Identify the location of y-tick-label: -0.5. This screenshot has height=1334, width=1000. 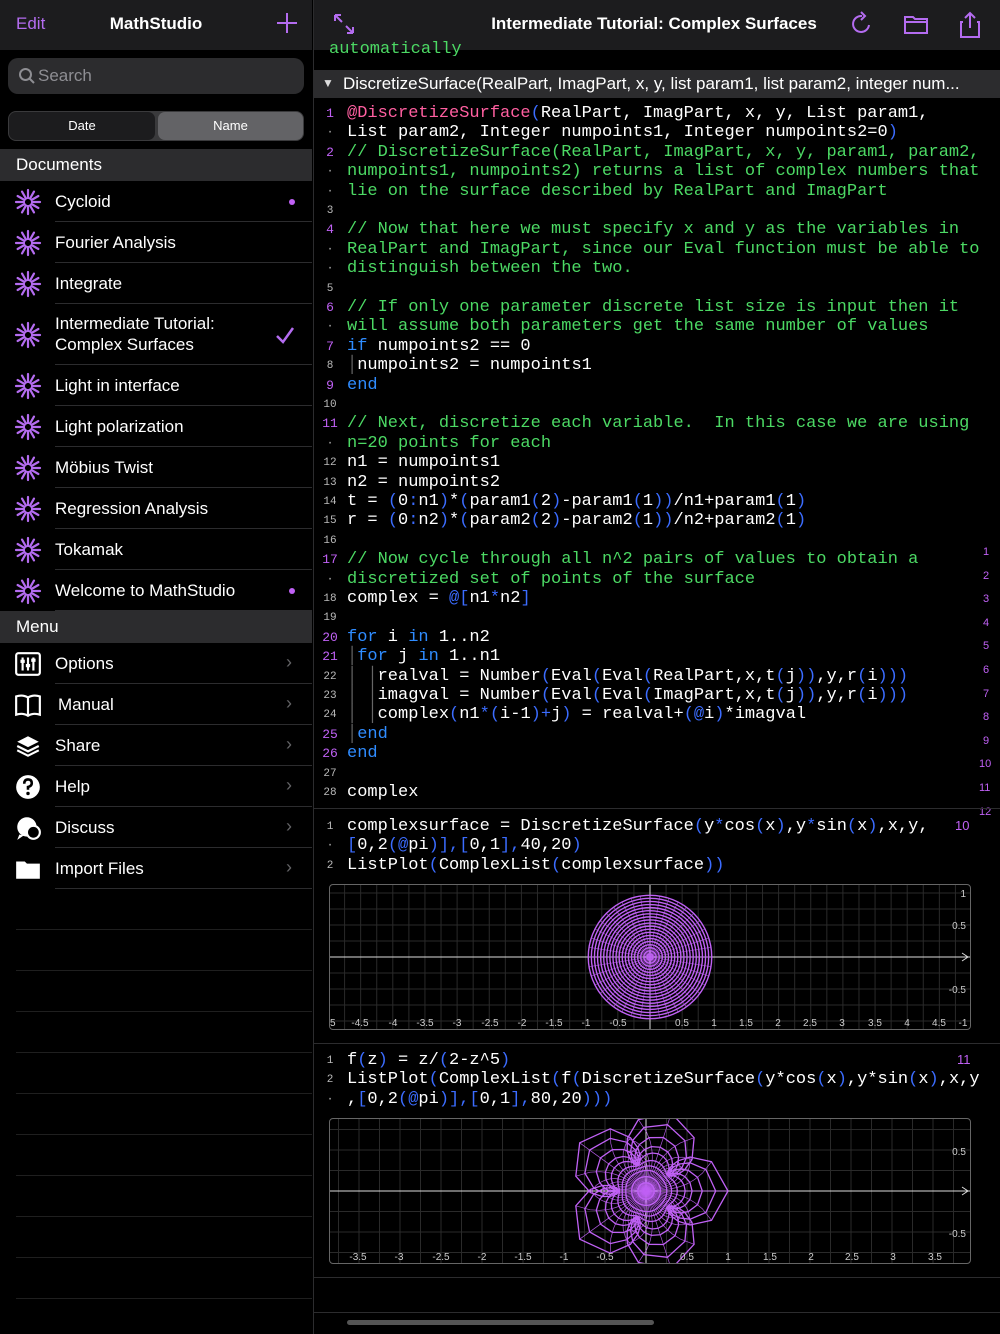
(958, 990).